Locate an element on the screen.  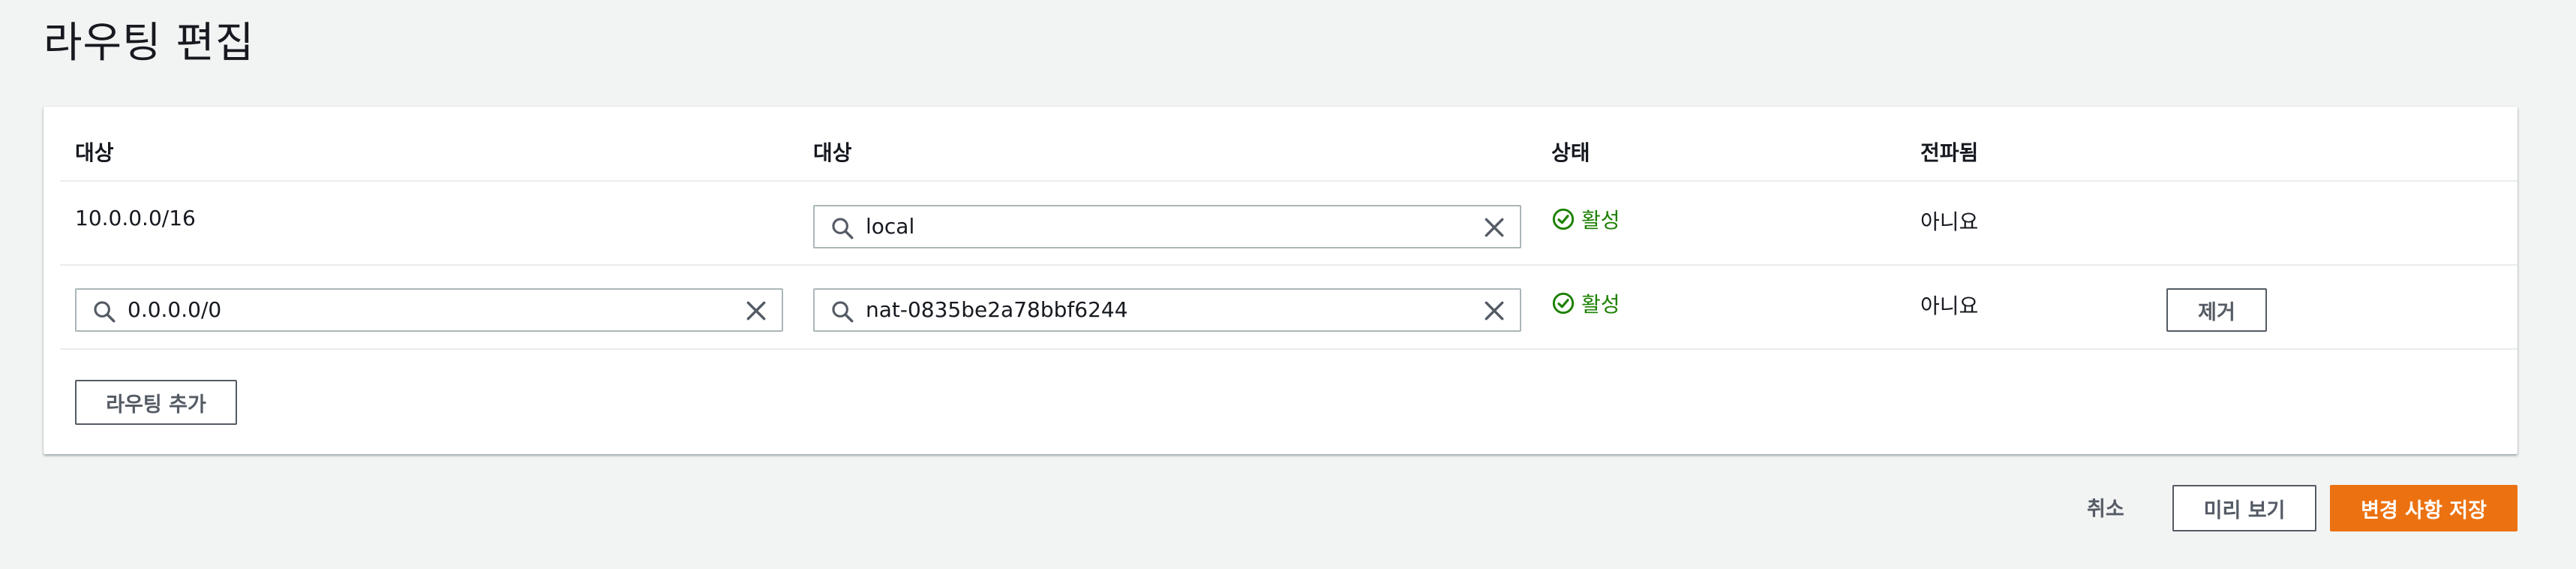
row1-target-value: local is located at coordinates (890, 226).